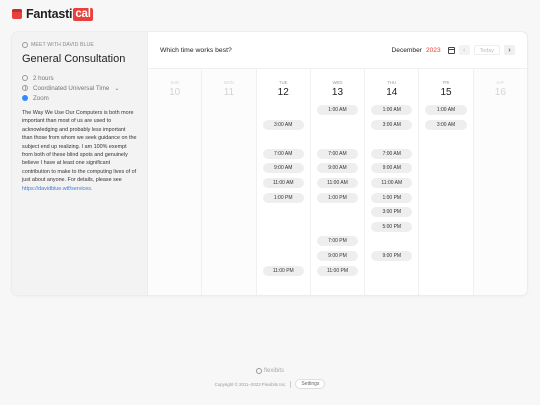 This screenshot has width=540, height=405. I want to click on location-row: Zoom, so click(79, 98).